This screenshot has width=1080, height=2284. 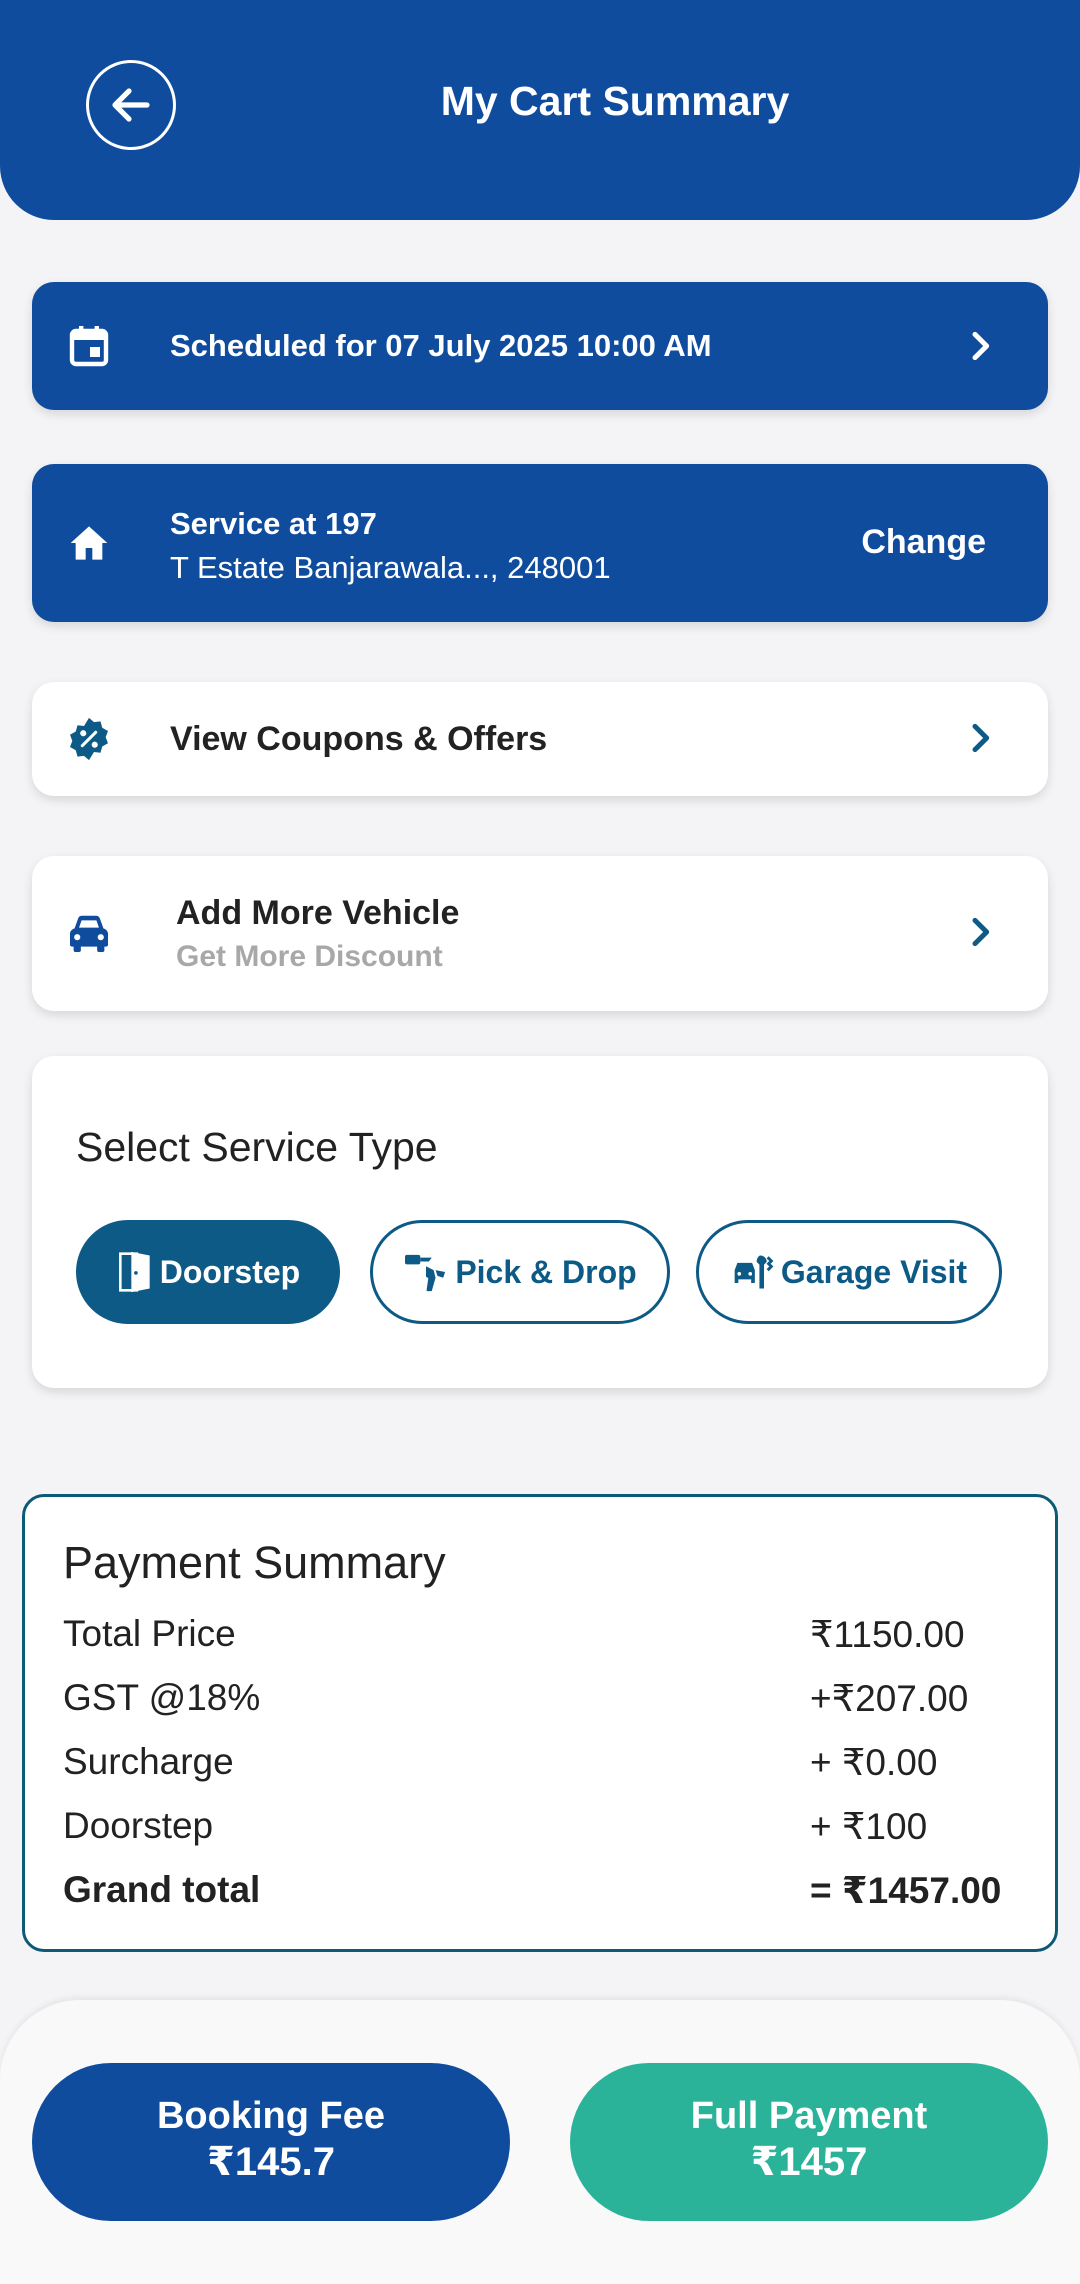 What do you see at coordinates (162, 1889) in the screenshot?
I see `summary-label: Grand total` at bounding box center [162, 1889].